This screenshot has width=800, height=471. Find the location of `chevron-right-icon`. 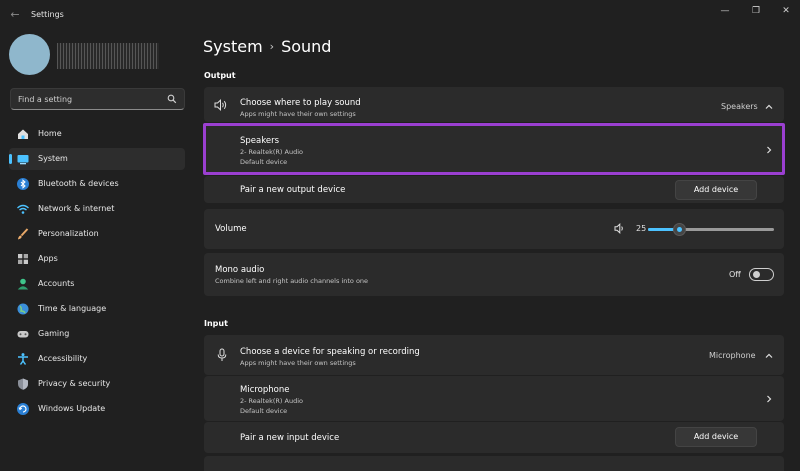

chevron-right-icon is located at coordinates (769, 399).